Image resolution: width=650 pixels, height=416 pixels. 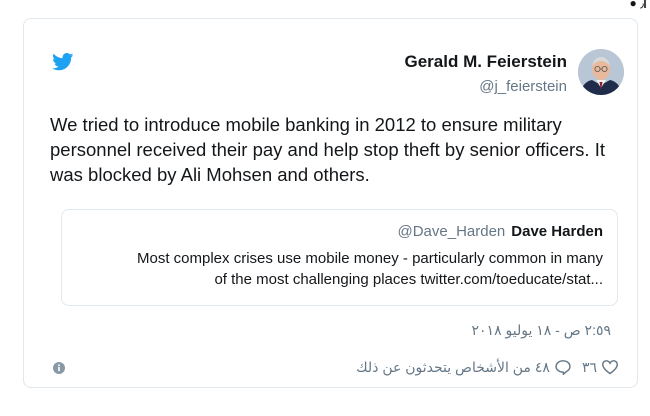 I want to click on quoted-author-name: Dave Harden, so click(x=557, y=231).